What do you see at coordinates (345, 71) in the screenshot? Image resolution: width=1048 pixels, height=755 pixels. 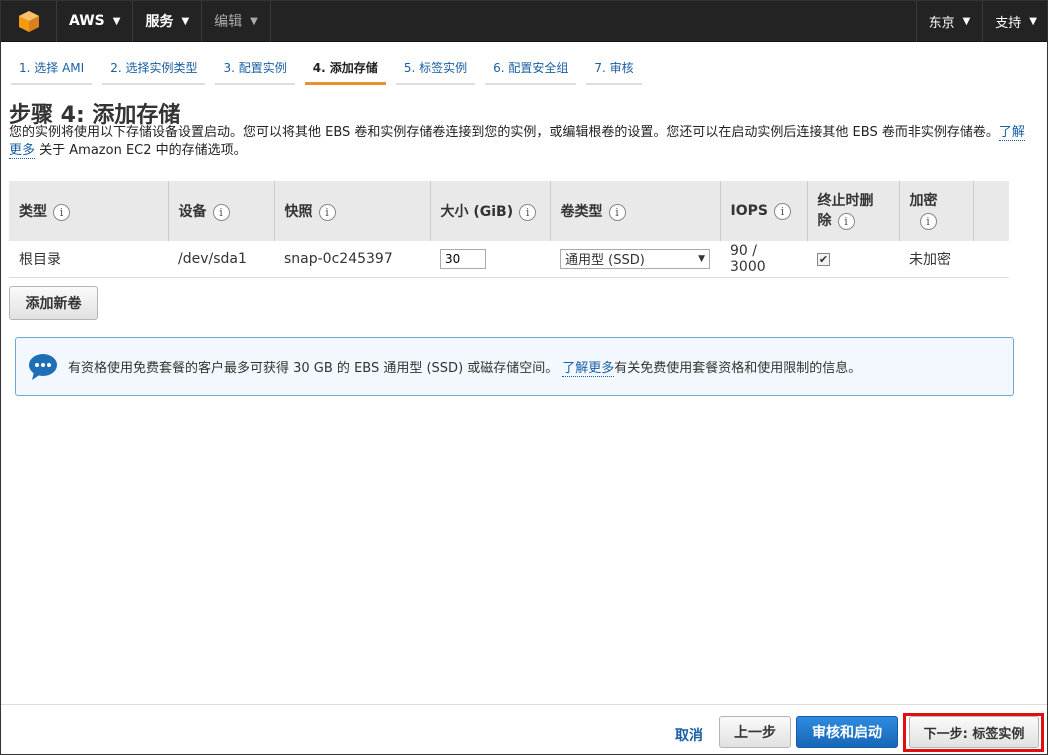 I see `tab-add-storage: 4. 添加存储` at bounding box center [345, 71].